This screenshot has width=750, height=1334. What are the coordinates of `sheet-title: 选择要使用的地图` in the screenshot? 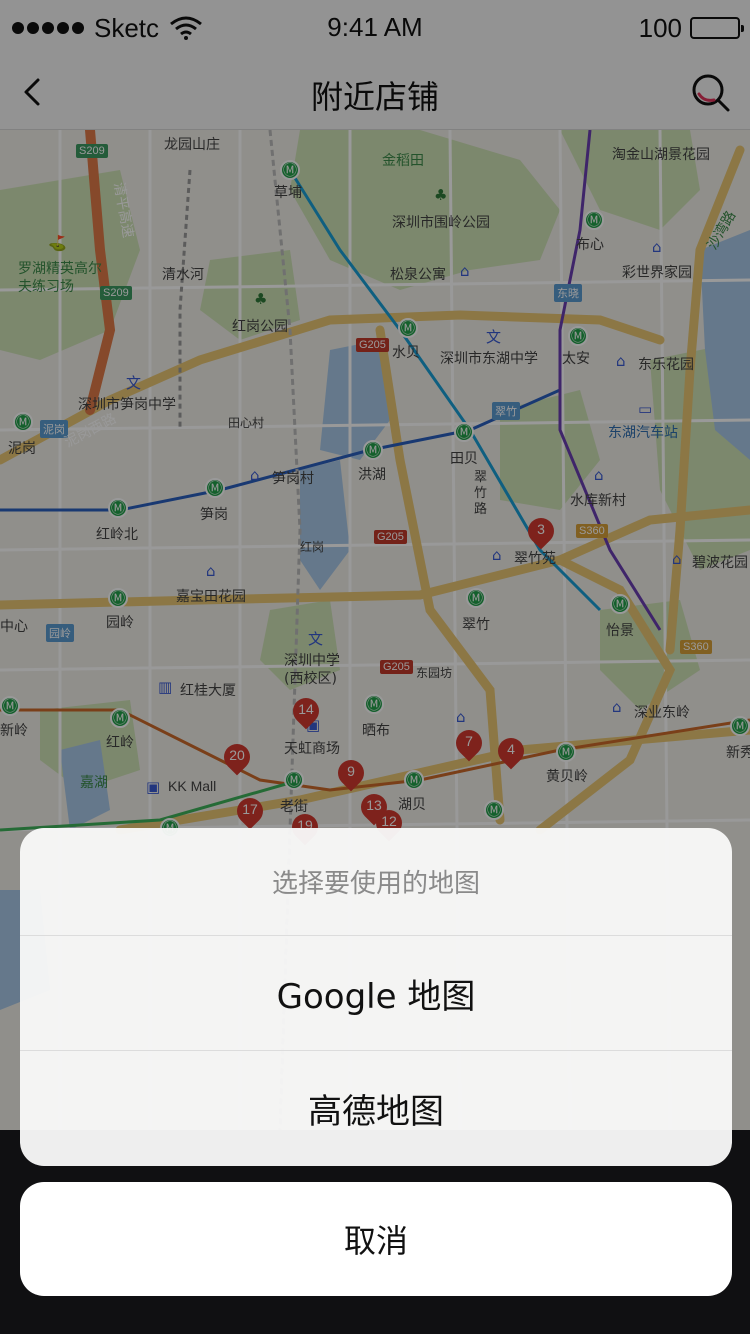 It's located at (376, 882).